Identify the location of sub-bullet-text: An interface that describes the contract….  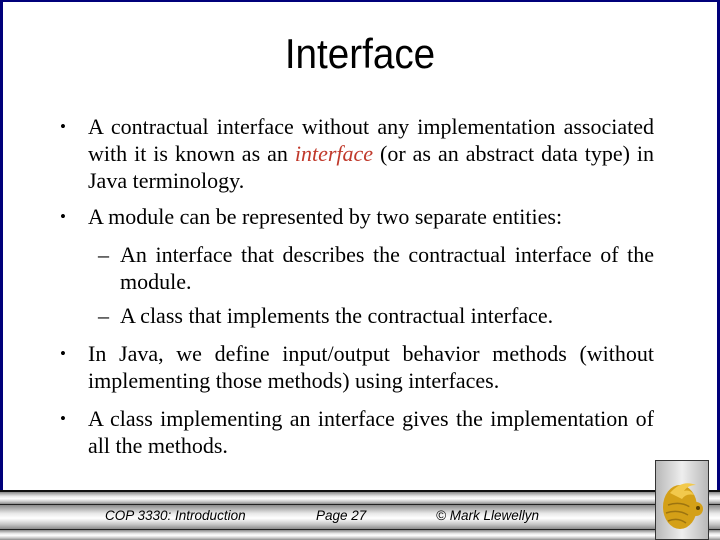
(387, 268).